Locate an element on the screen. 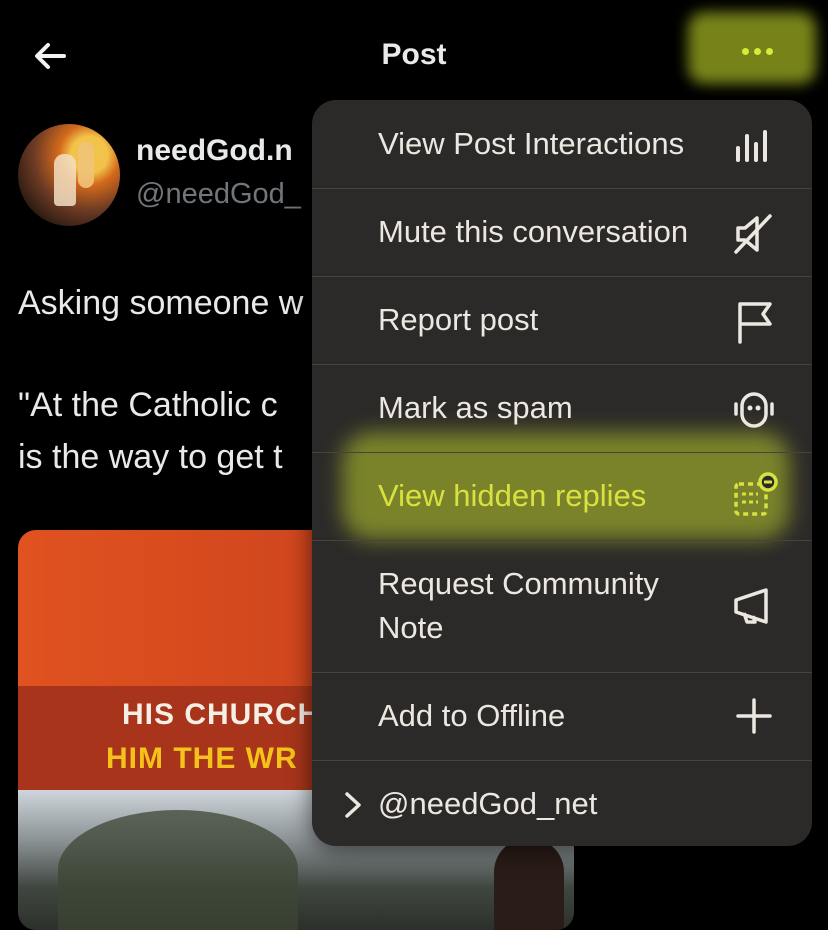  image-tree is located at coordinates (178, 870).